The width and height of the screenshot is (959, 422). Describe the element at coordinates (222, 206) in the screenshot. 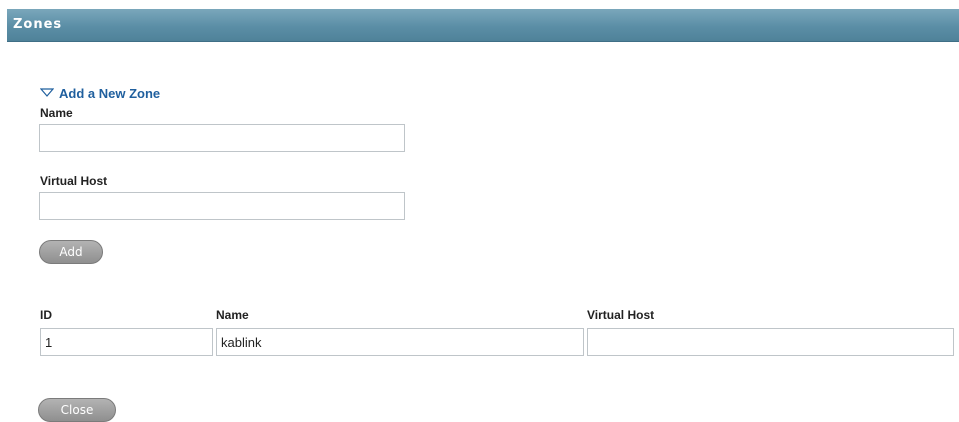

I see `virtual-host-input` at that location.